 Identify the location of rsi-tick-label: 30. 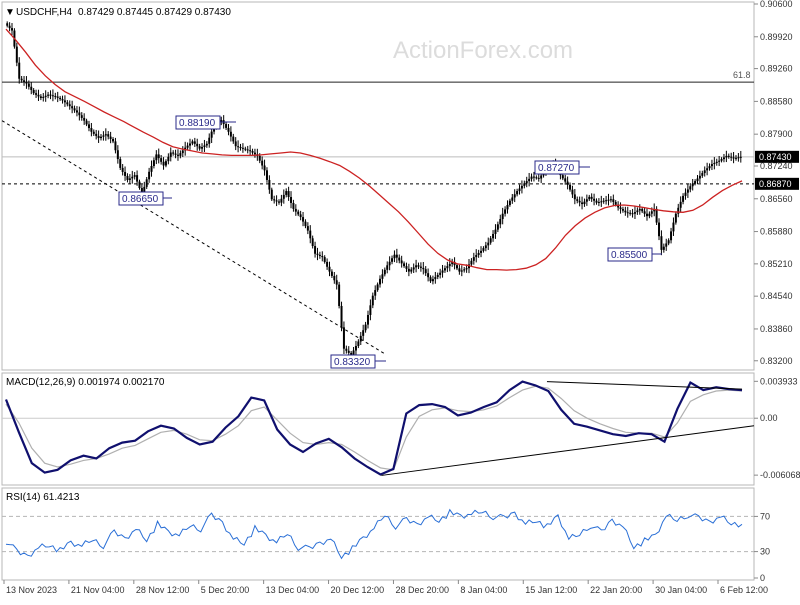
(765, 552).